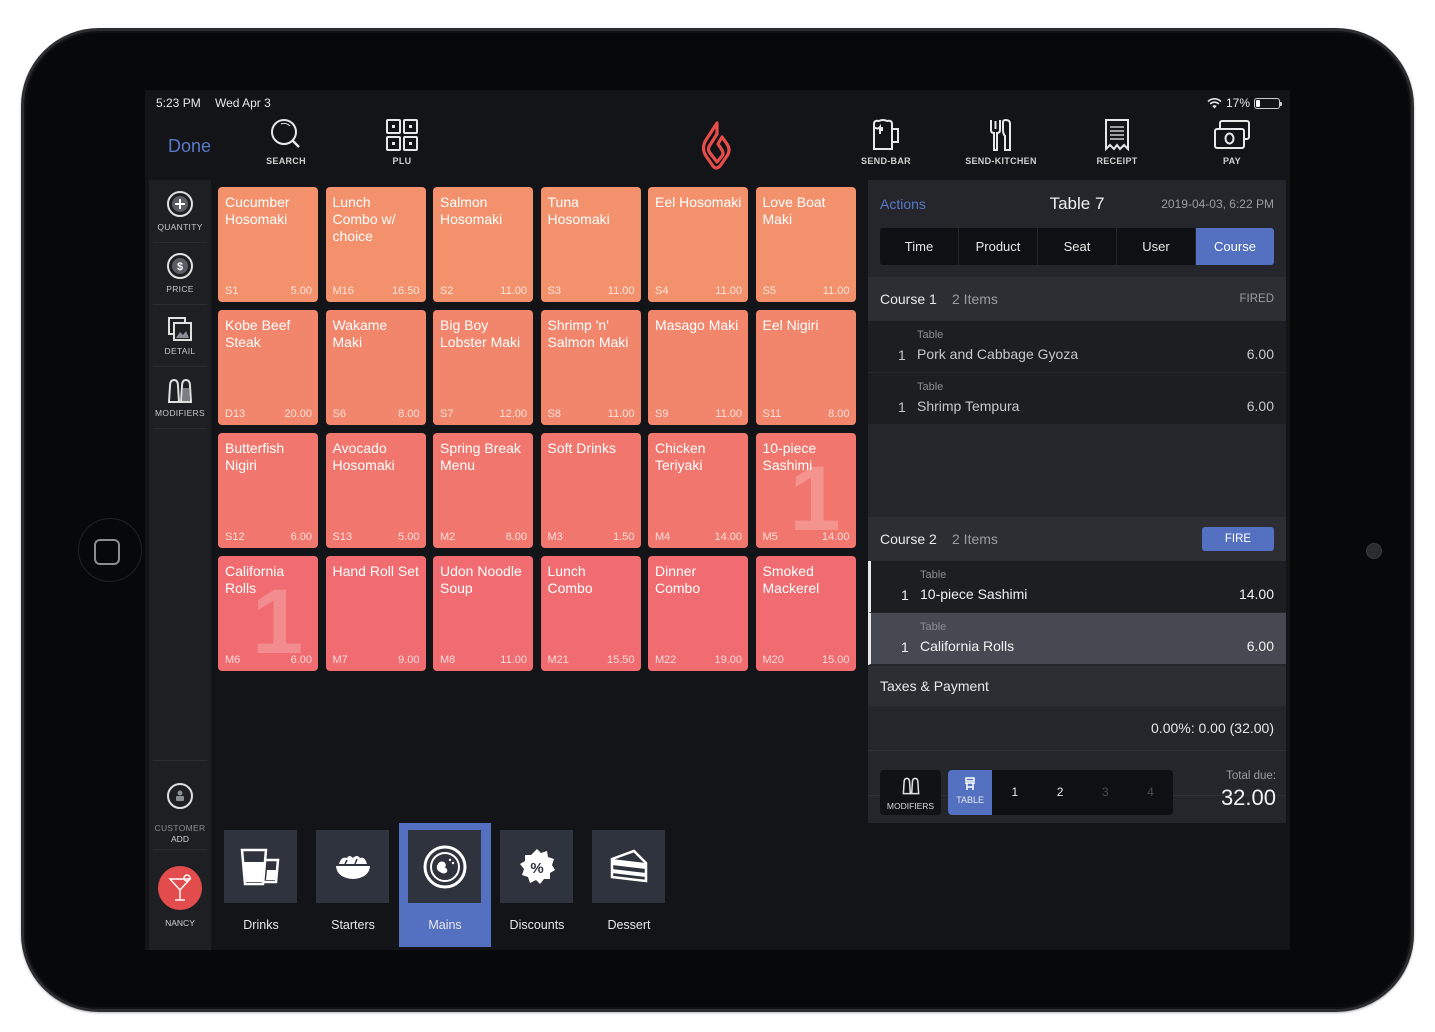  I want to click on modifiers-button: MODIFIERS, so click(180, 398).